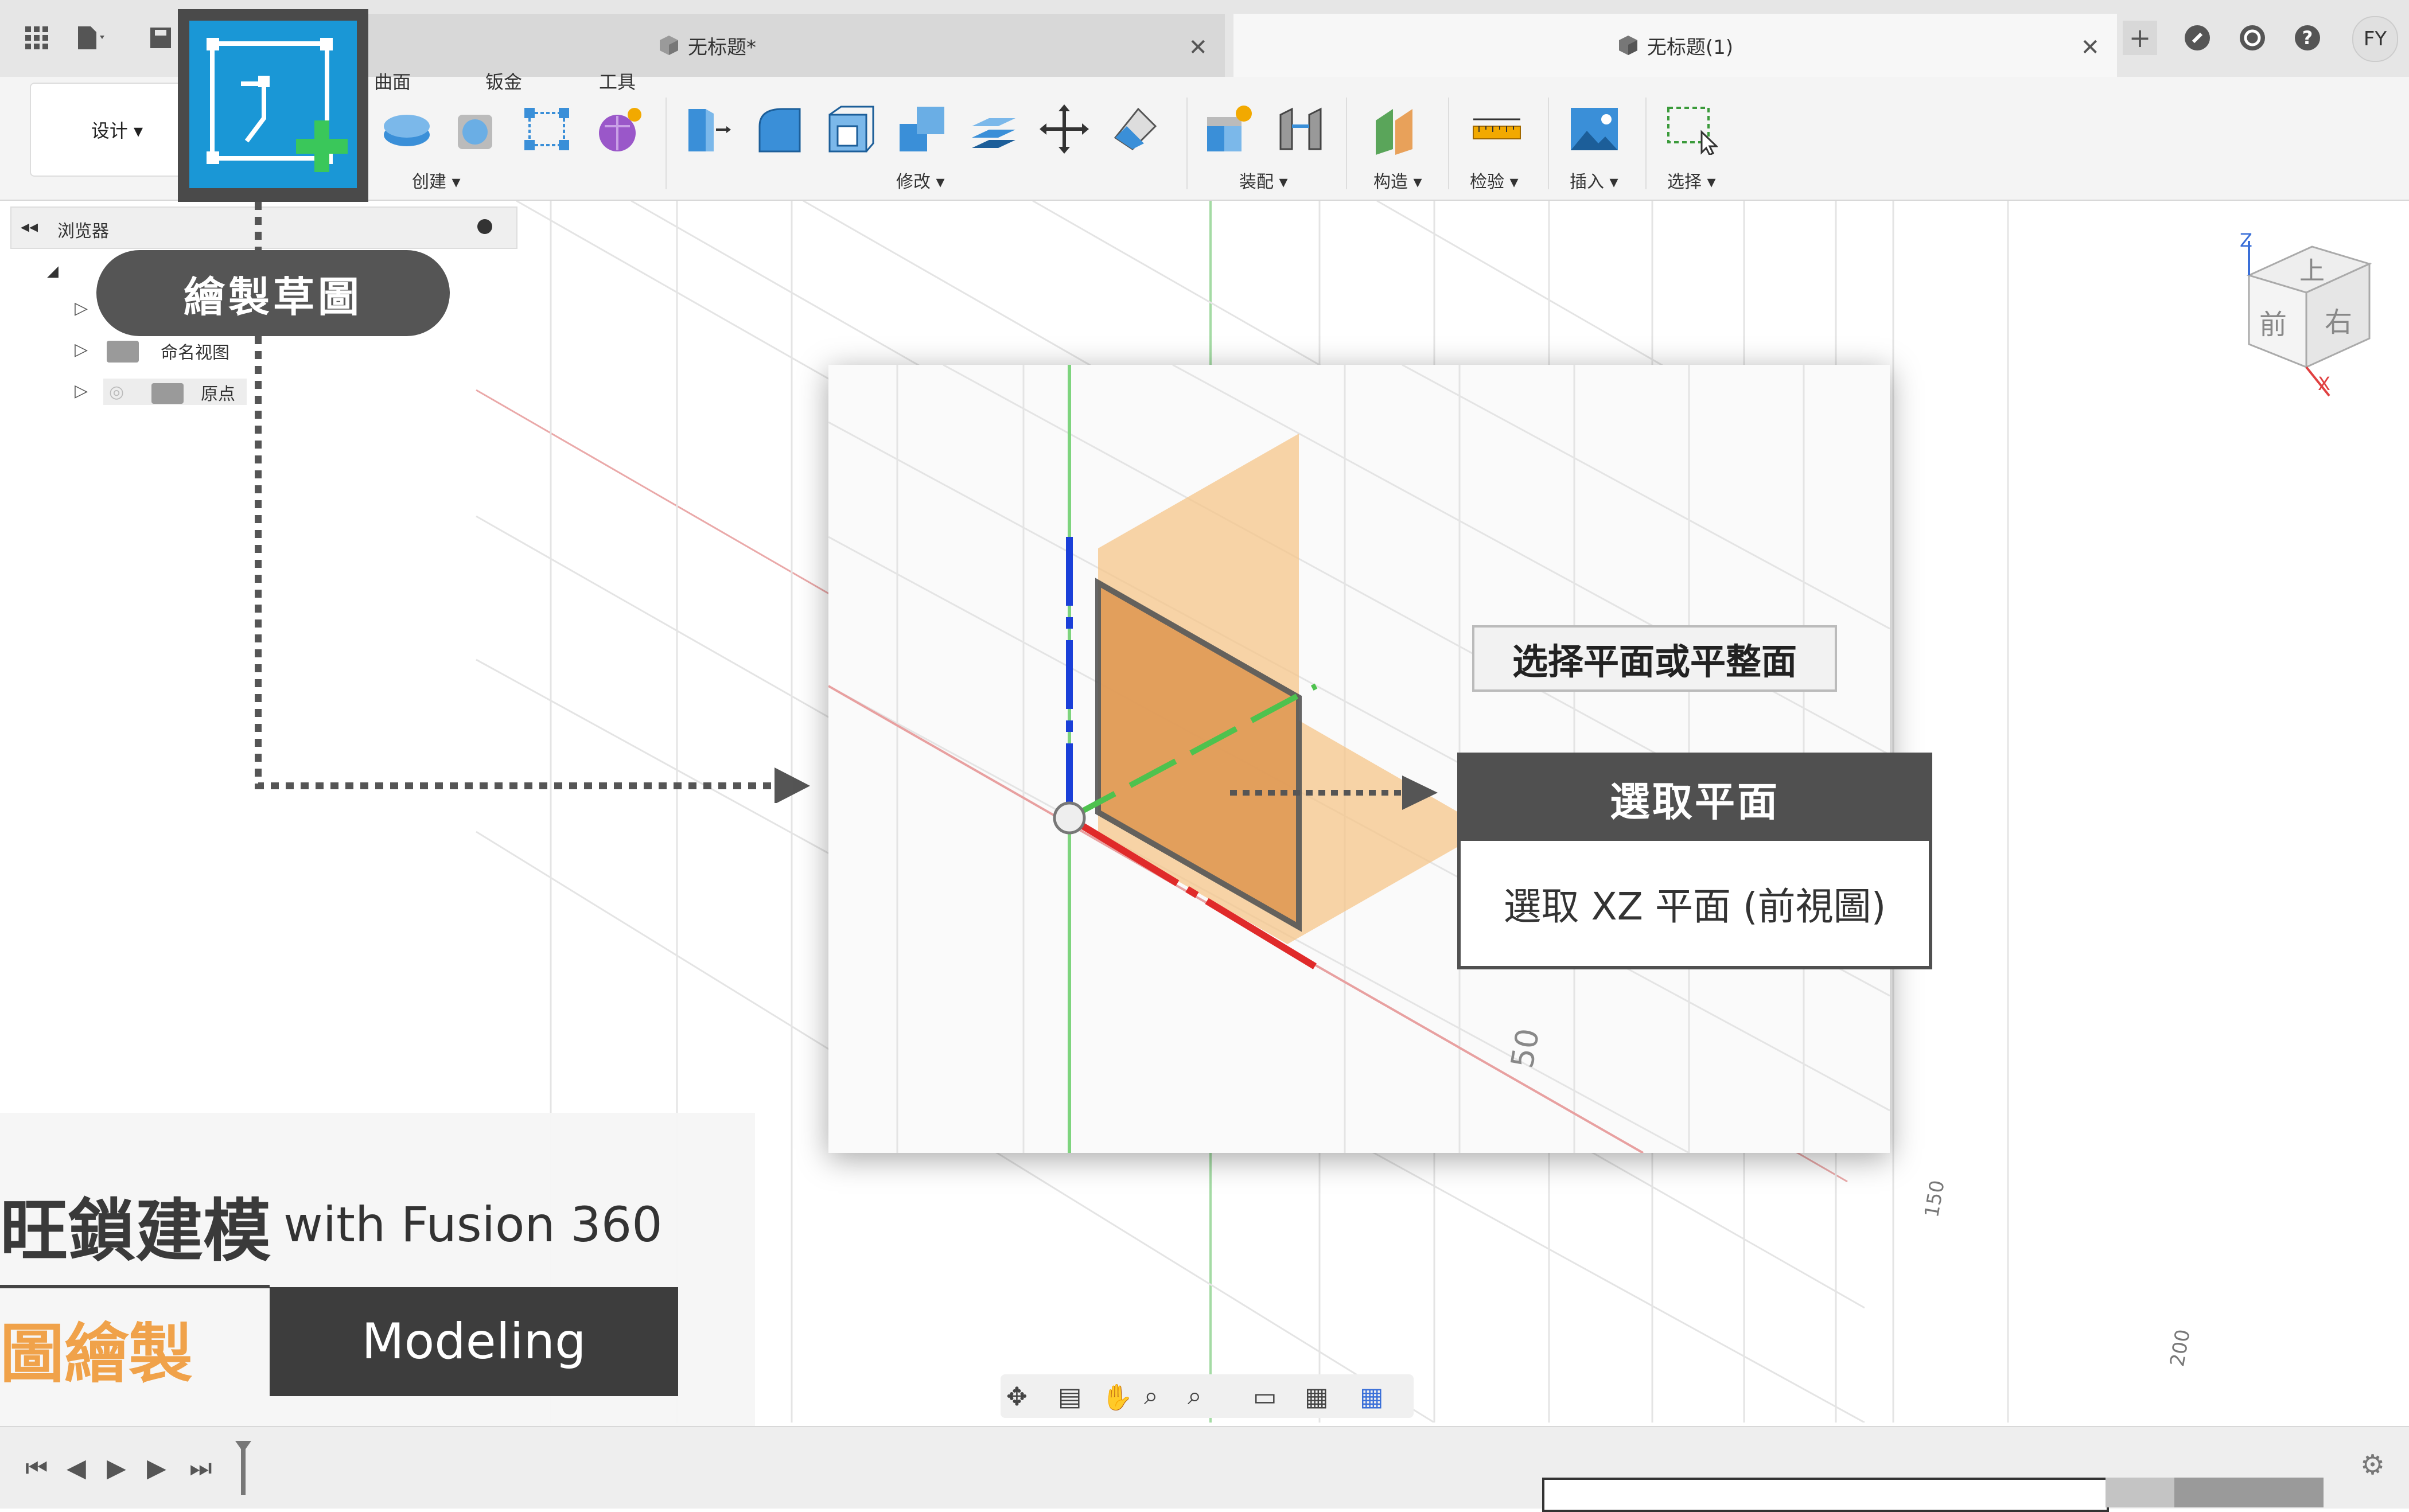  I want to click on offset-plane-icon, so click(1398, 129).